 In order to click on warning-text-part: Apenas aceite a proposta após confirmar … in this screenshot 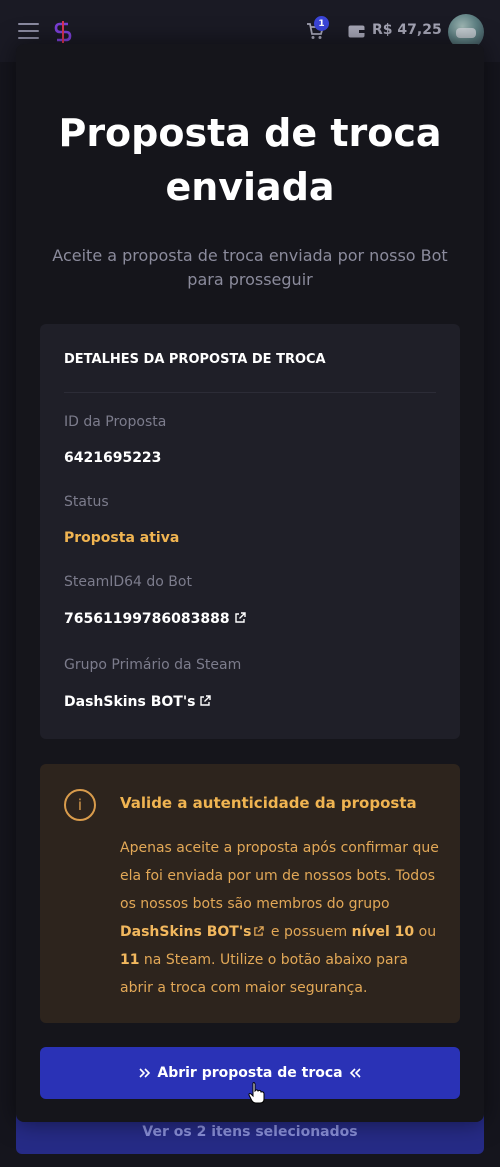, I will do `click(279, 876)`.